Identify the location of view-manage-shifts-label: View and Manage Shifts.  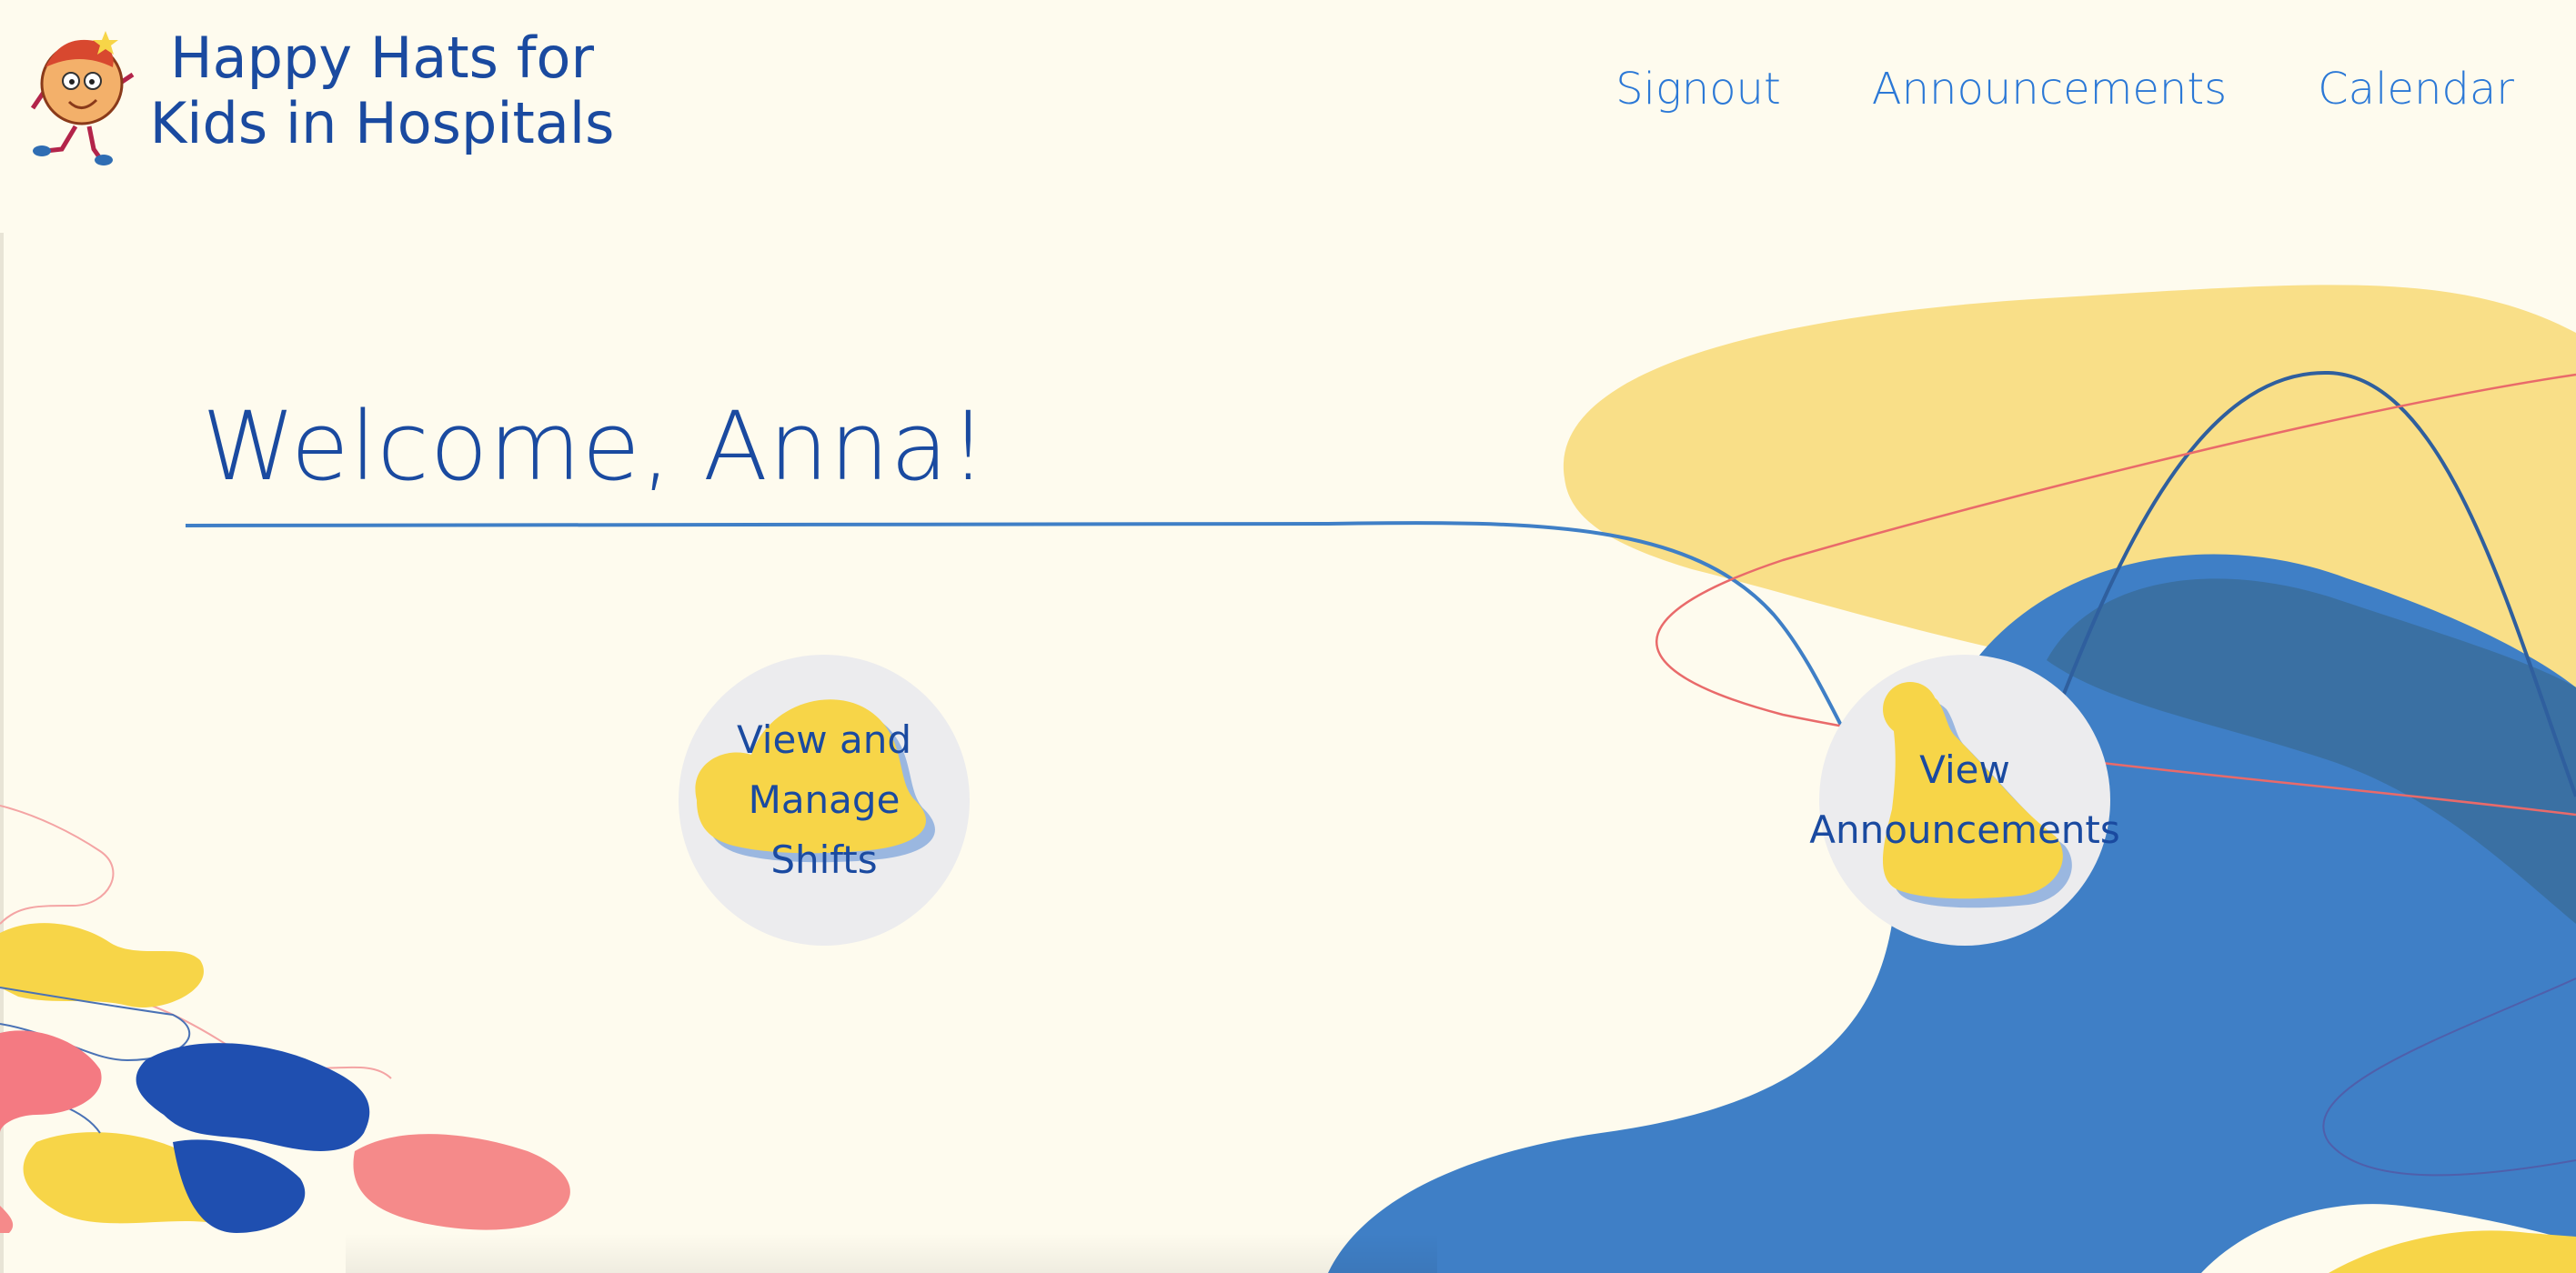
(824, 799).